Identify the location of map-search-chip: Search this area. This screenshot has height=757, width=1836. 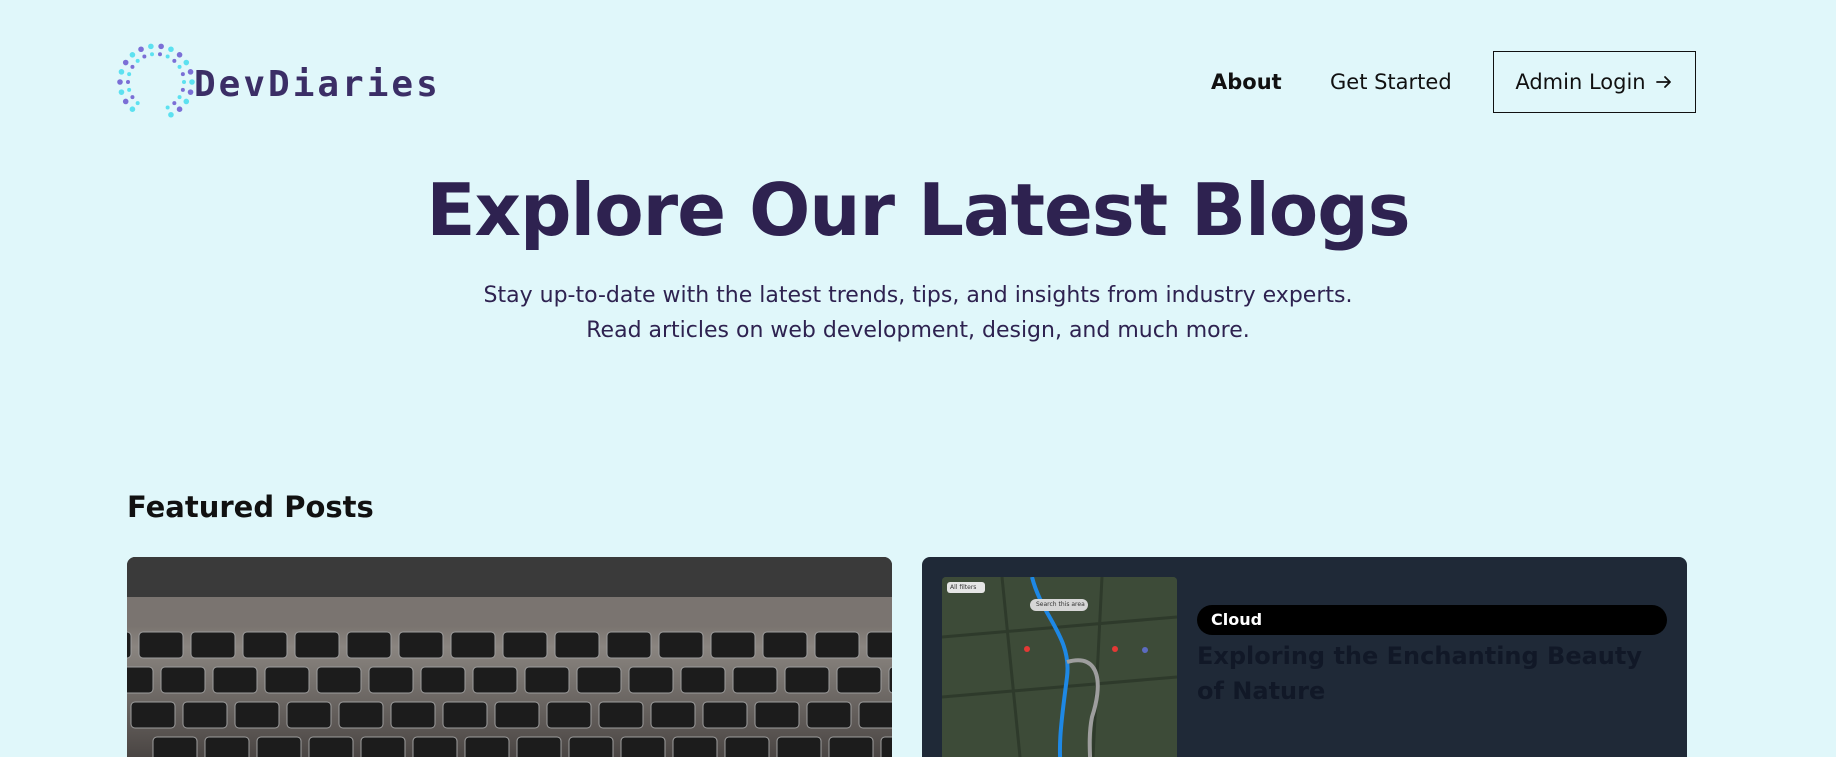
(1059, 605).